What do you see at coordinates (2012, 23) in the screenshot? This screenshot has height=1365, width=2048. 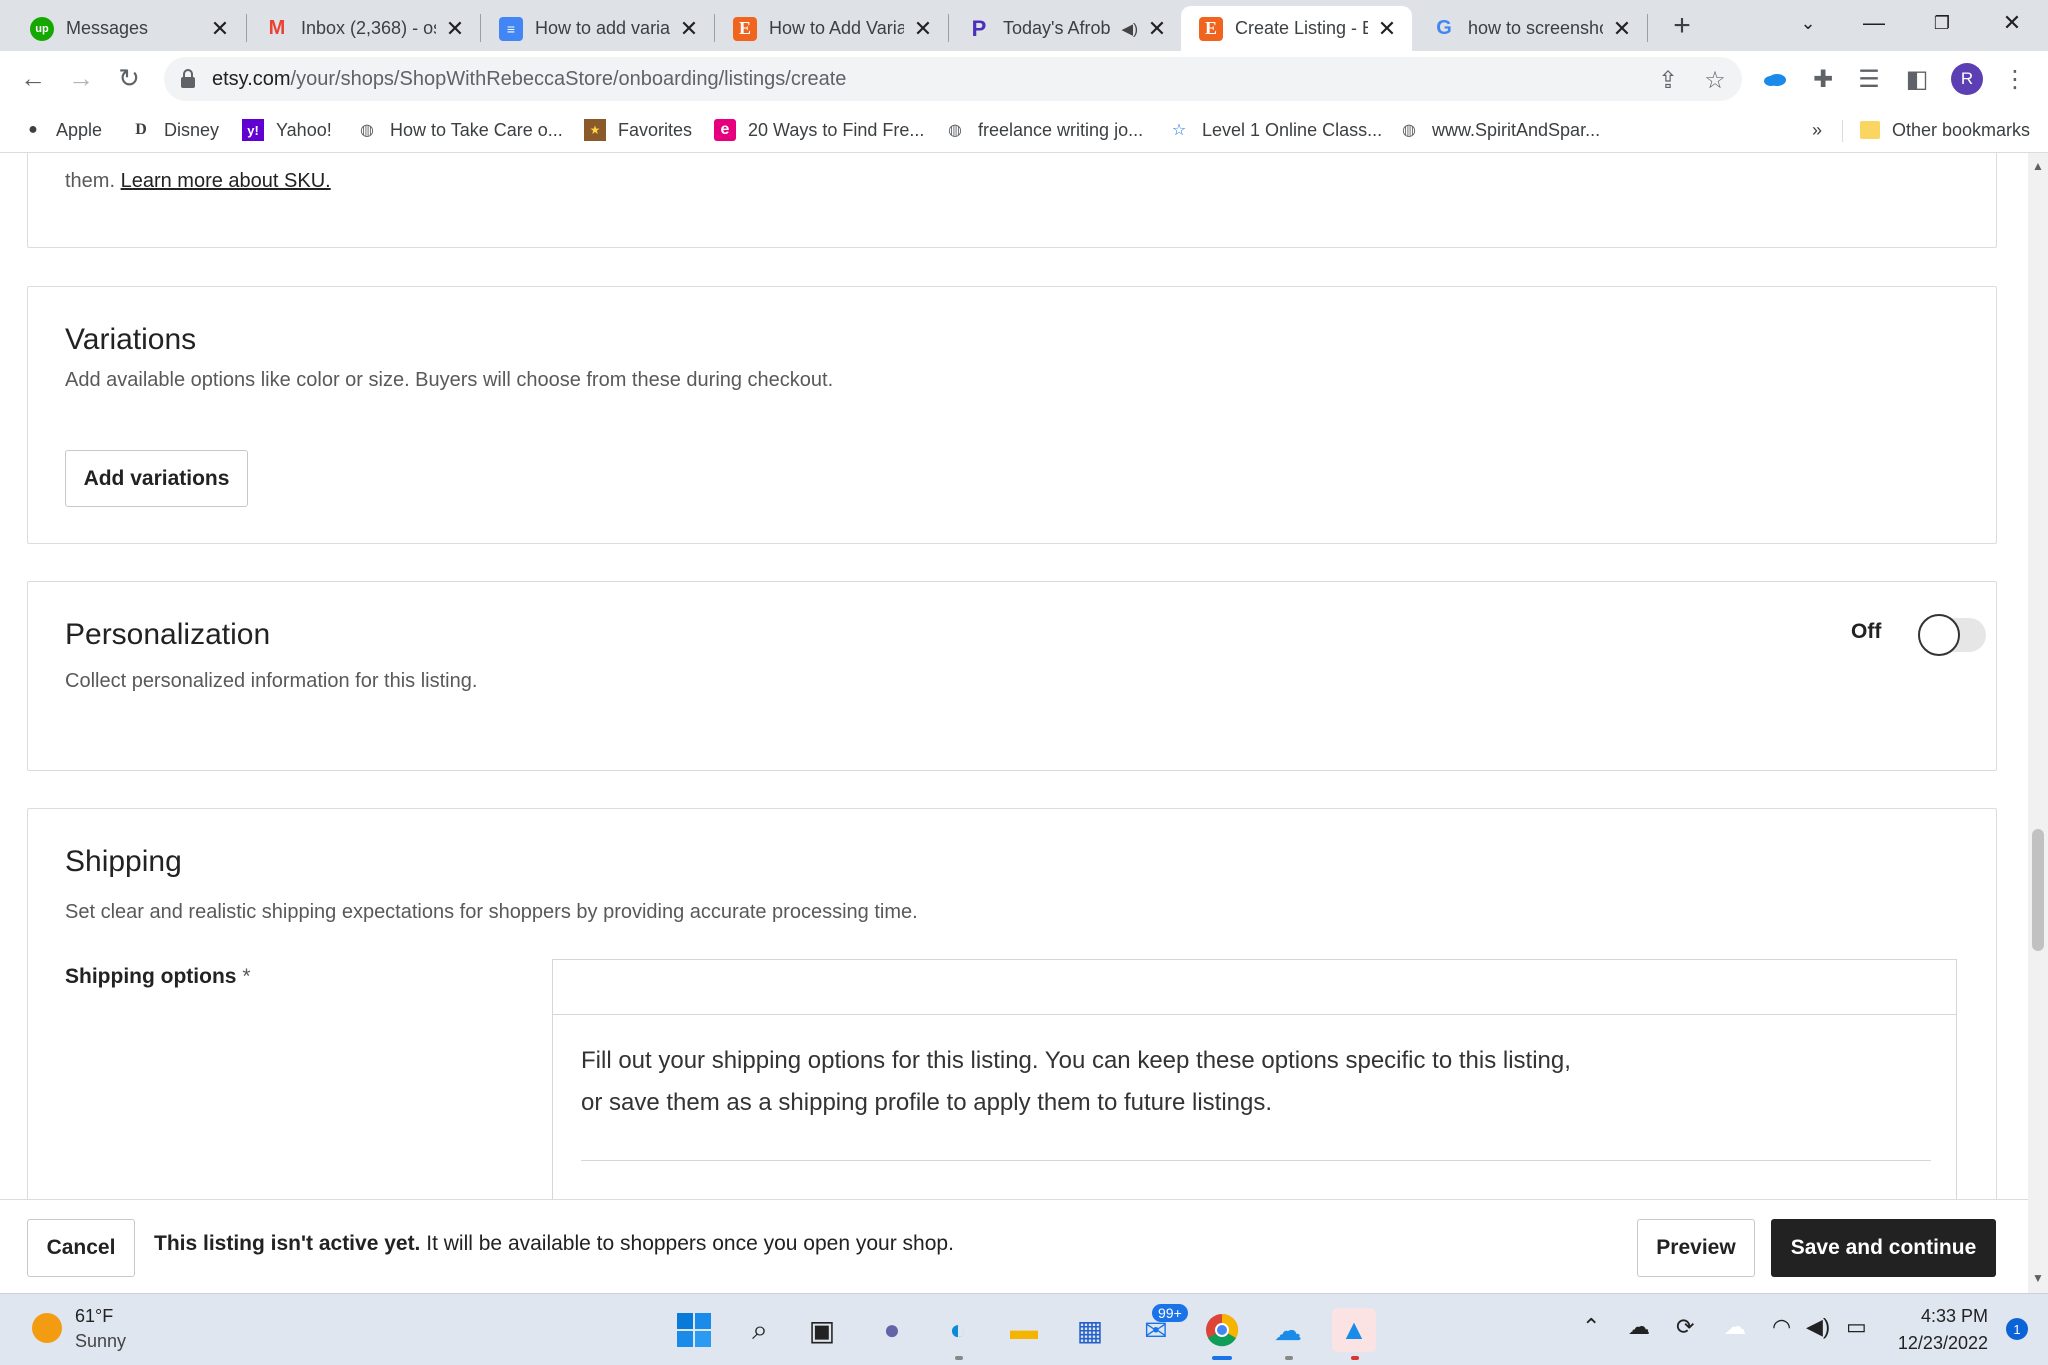 I see `window-close-icon: ✕` at bounding box center [2012, 23].